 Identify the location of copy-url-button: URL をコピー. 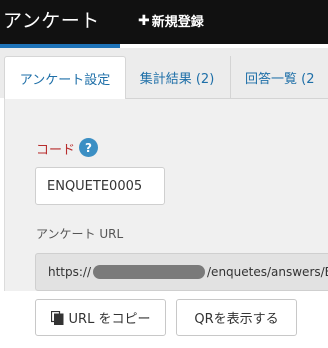
(100, 317).